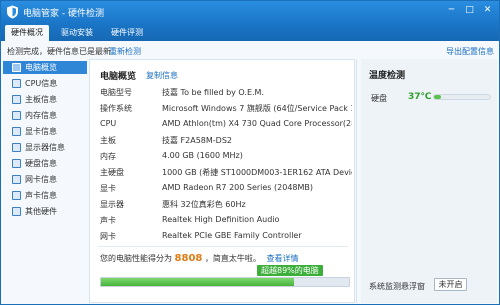  I want to click on info-row-monitor: 显示器 惠科 32位真彩色 60Hz, so click(226, 204).